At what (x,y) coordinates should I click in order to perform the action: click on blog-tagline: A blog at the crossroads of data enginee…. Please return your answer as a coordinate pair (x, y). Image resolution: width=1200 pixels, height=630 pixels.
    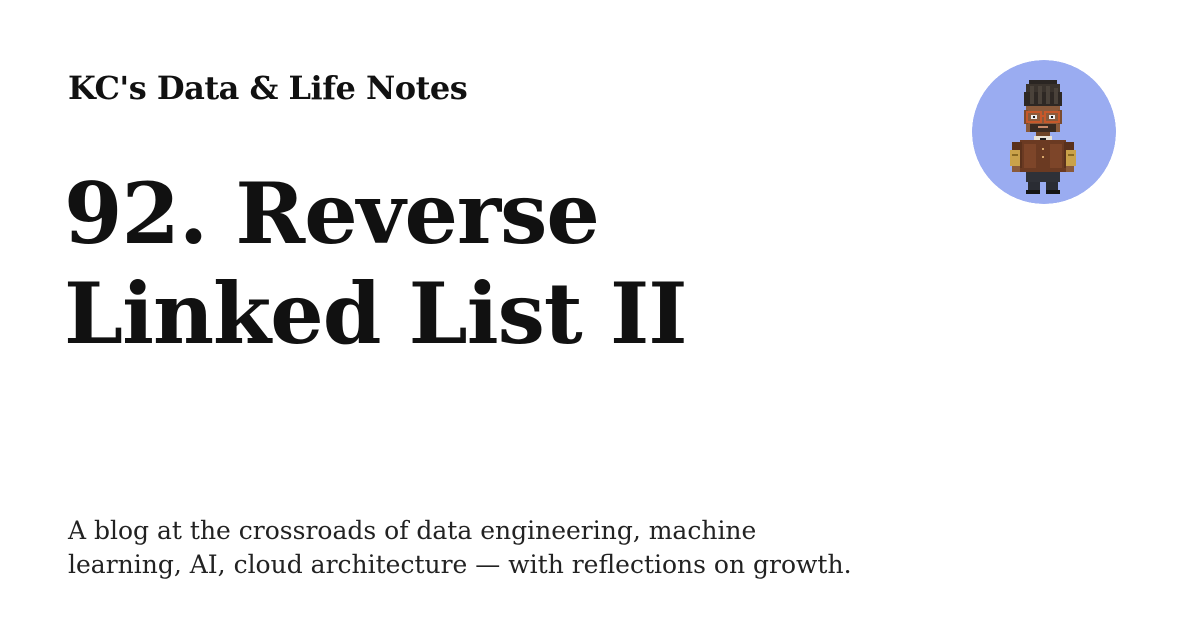
    Looking at the image, I should click on (508, 548).